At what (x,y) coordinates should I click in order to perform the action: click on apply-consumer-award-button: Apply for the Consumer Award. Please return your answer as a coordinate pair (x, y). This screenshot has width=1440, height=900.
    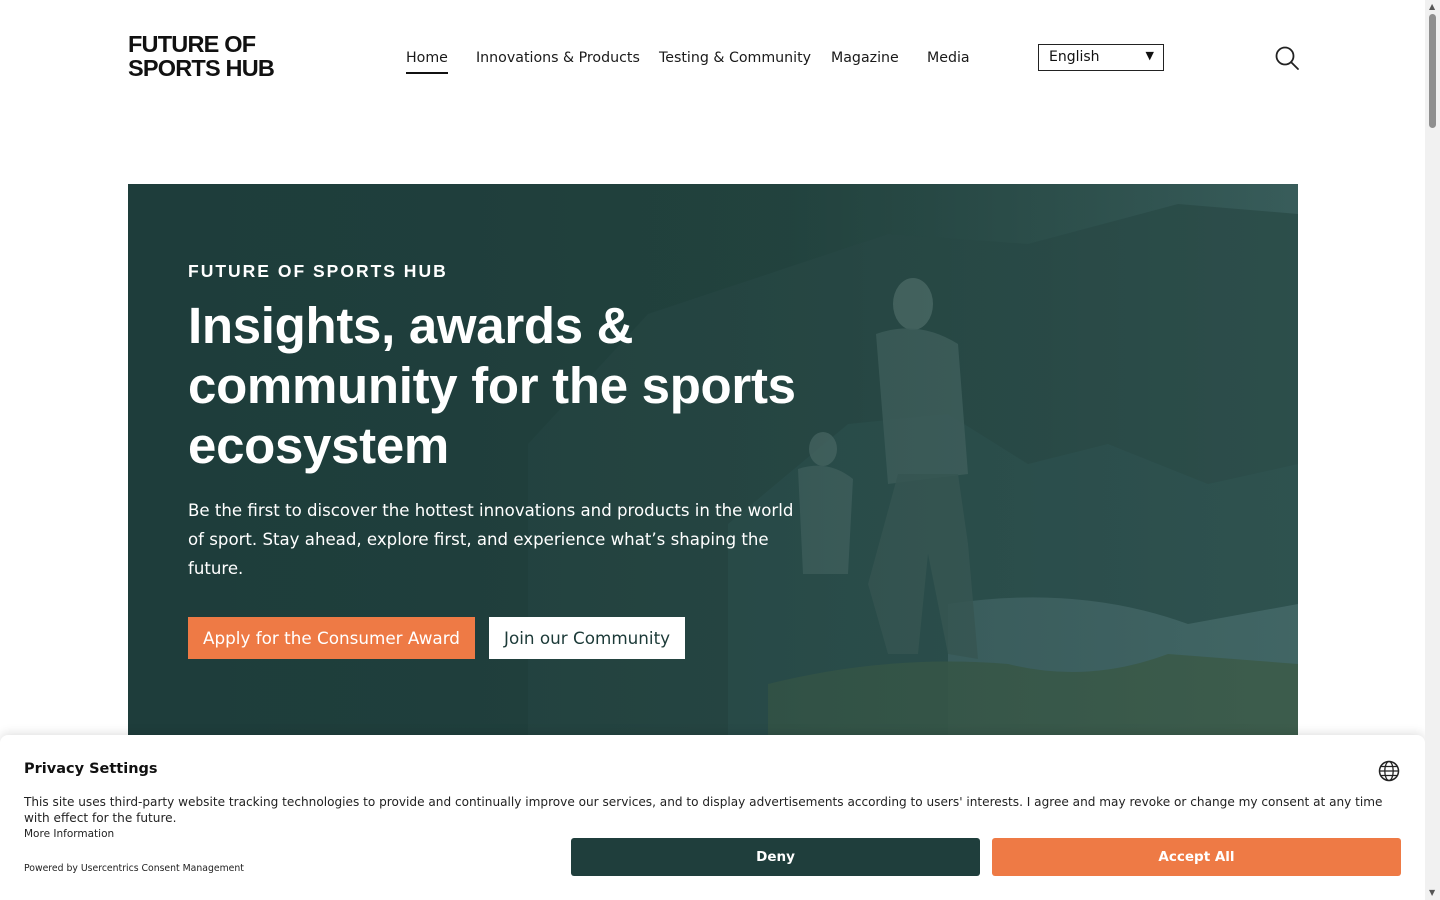
    Looking at the image, I should click on (331, 638).